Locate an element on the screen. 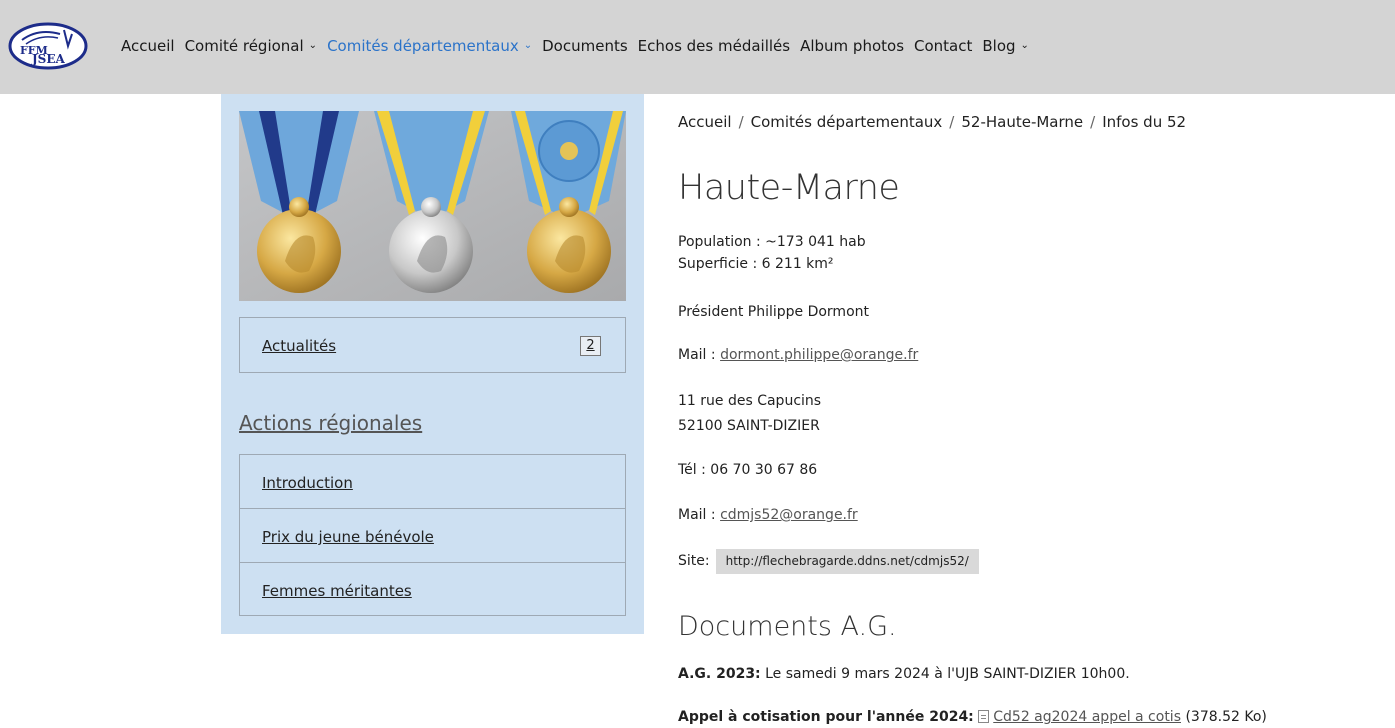 The width and height of the screenshot is (1395, 728). site-url: http://flechebragarde.ddns.net/cdmjs52/ is located at coordinates (847, 561).